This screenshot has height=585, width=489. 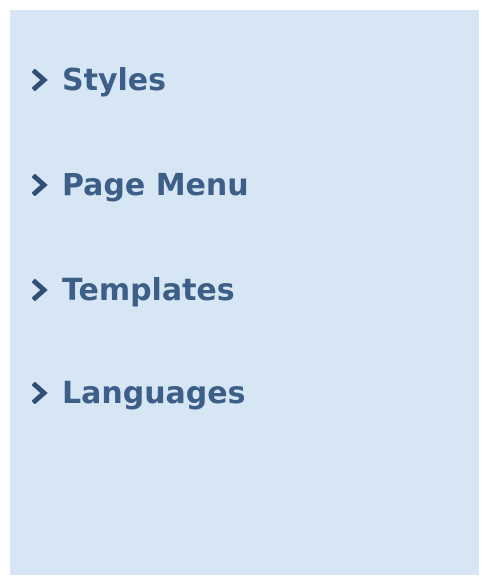 I want to click on menu-item-label: Templates, so click(x=148, y=290).